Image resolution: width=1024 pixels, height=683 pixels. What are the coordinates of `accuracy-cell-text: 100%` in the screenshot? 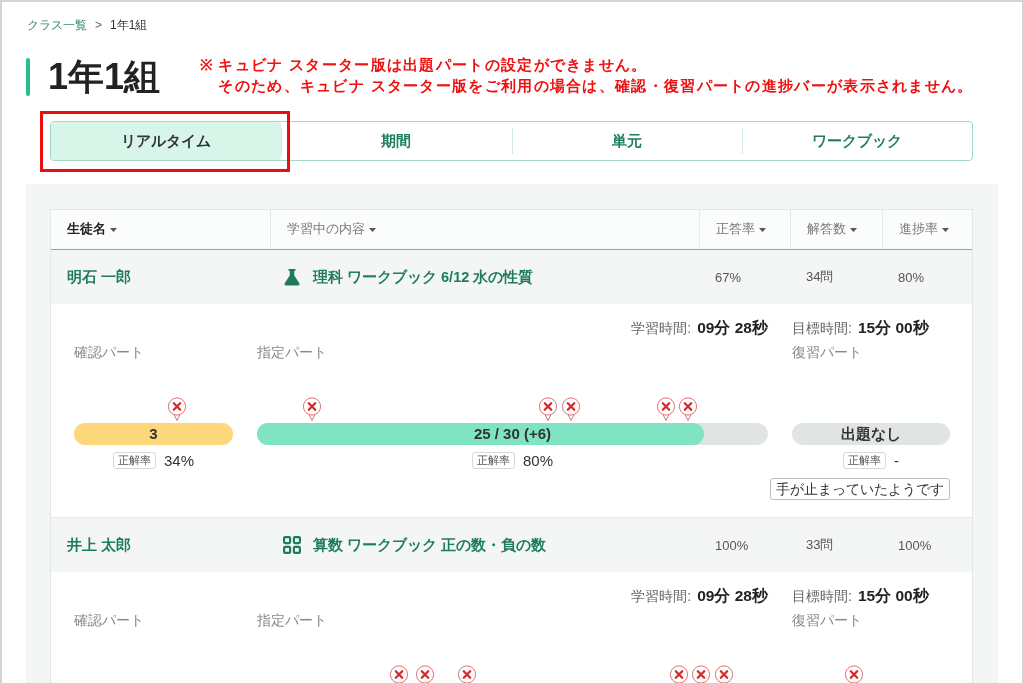 It's located at (732, 545).